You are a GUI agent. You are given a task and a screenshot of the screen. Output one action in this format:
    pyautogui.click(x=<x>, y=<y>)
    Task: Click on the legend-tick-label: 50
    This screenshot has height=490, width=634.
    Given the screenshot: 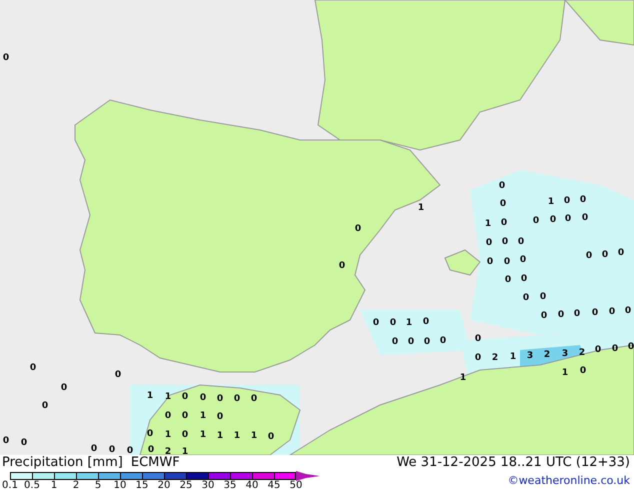 What is the action you would take?
    pyautogui.click(x=296, y=485)
    